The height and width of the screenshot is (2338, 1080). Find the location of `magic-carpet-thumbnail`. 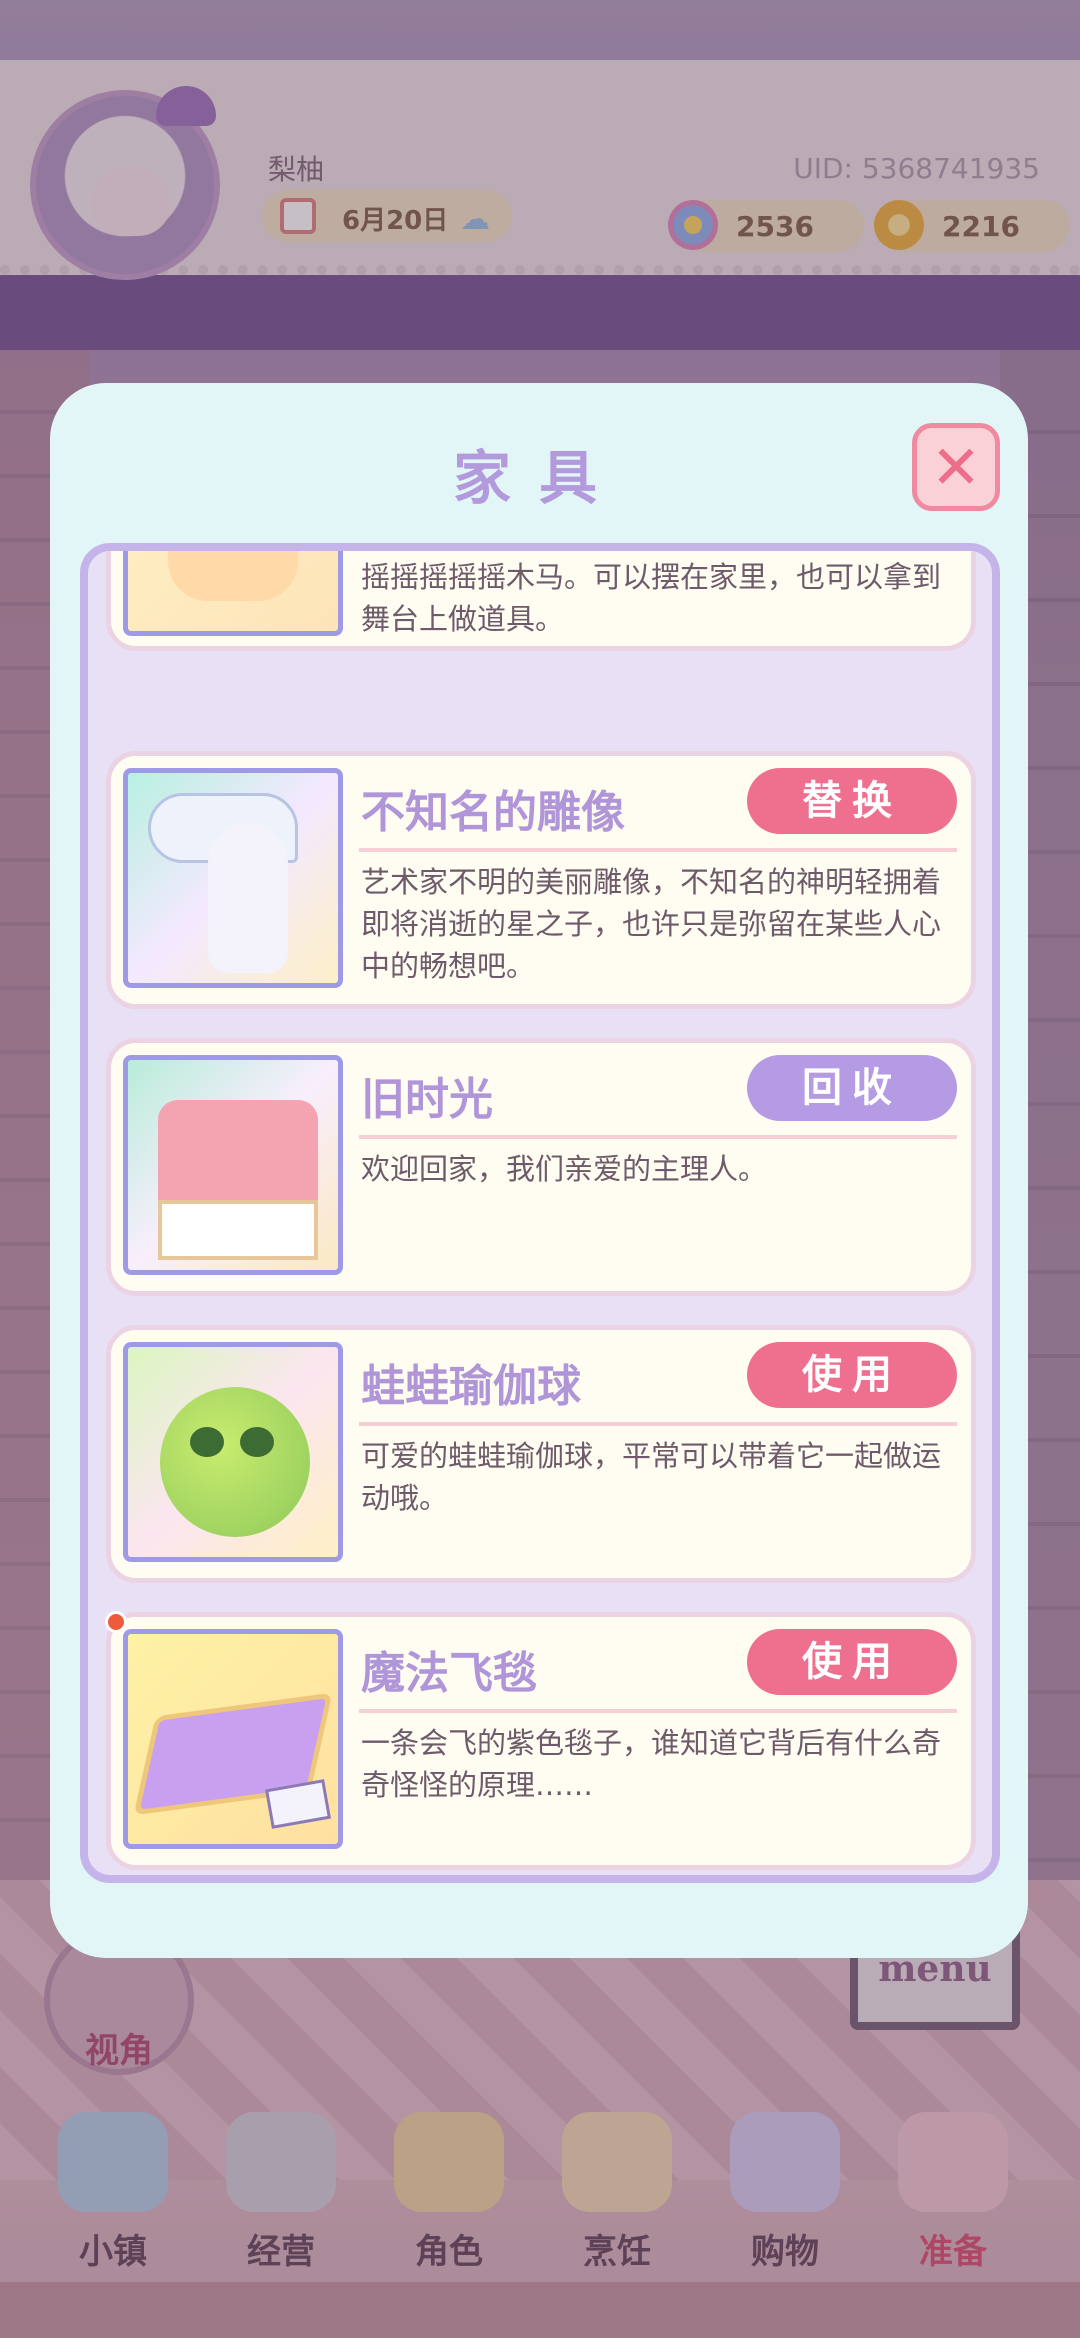

magic-carpet-thumbnail is located at coordinates (233, 1739).